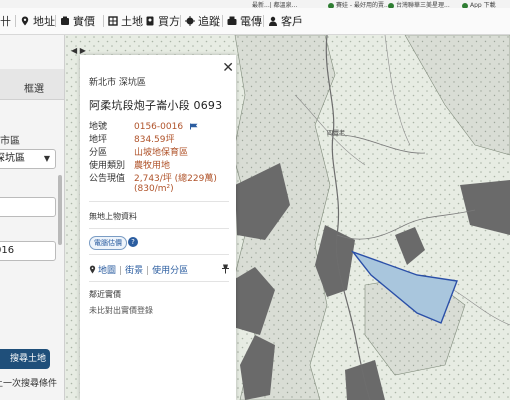 The width and height of the screenshot is (510, 400). I want to click on nav-item-label: 追蹤, so click(209, 21).